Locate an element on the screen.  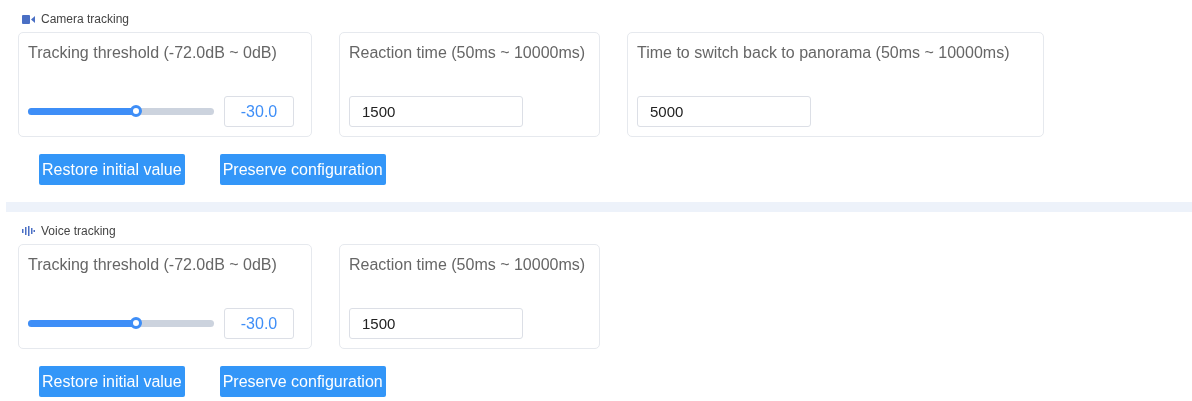
sound-wave-icon is located at coordinates (28, 231).